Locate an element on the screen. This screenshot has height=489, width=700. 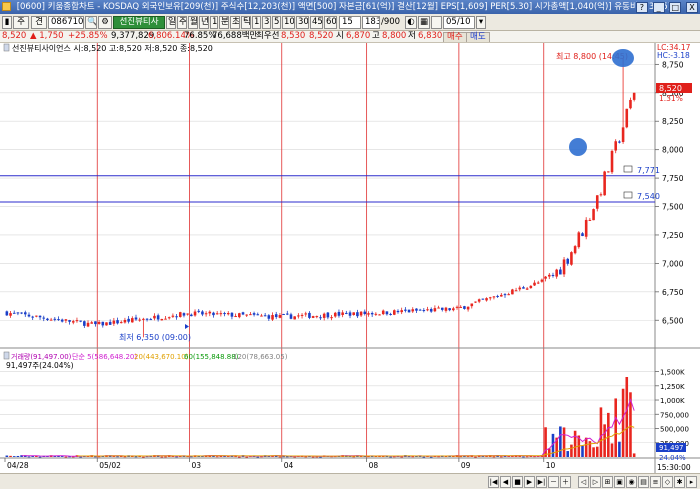
expand-icon: ▣ is located at coordinates (619, 482).